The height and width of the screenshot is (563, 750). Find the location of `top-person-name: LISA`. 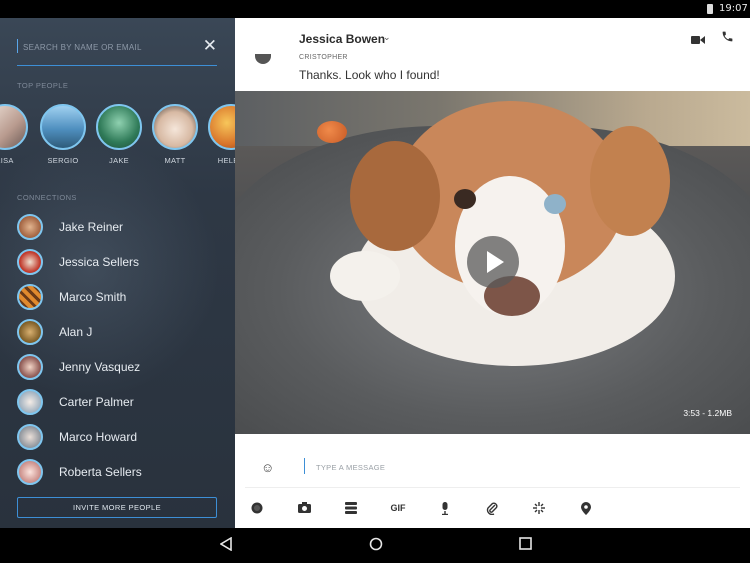

top-person-name: LISA is located at coordinates (7, 160).